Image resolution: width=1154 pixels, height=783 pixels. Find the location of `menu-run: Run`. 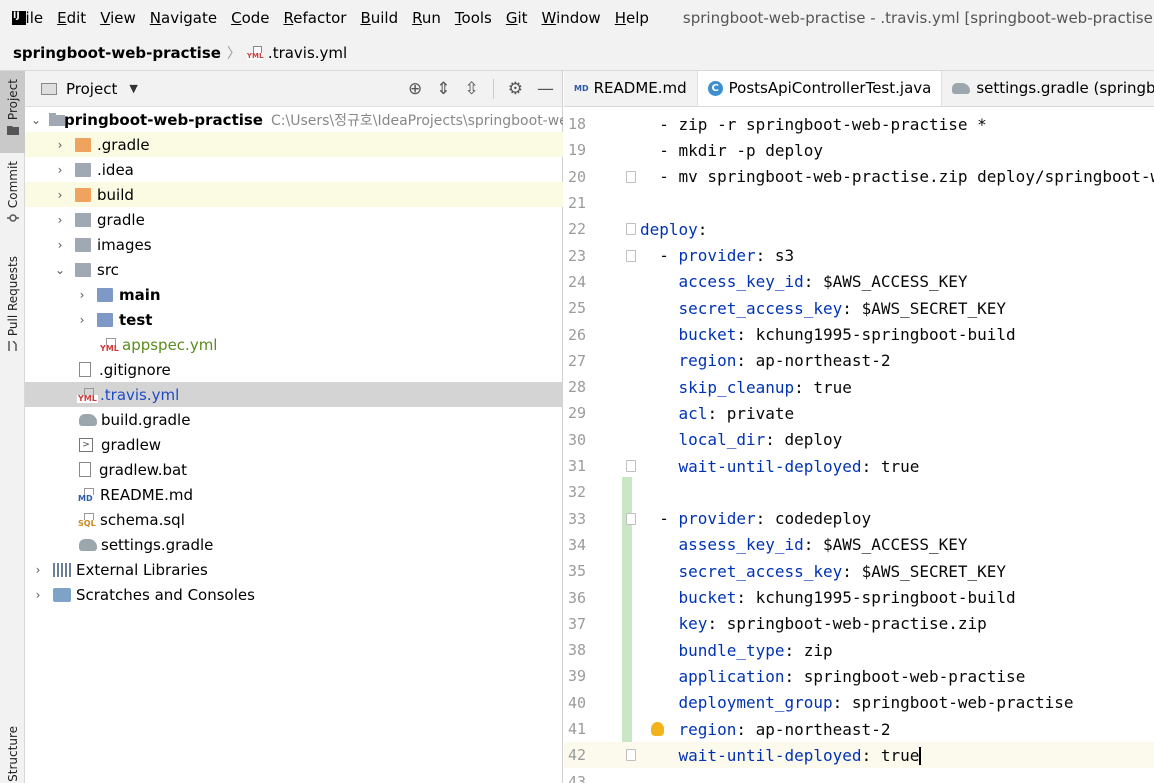

menu-run: Run is located at coordinates (426, 18).